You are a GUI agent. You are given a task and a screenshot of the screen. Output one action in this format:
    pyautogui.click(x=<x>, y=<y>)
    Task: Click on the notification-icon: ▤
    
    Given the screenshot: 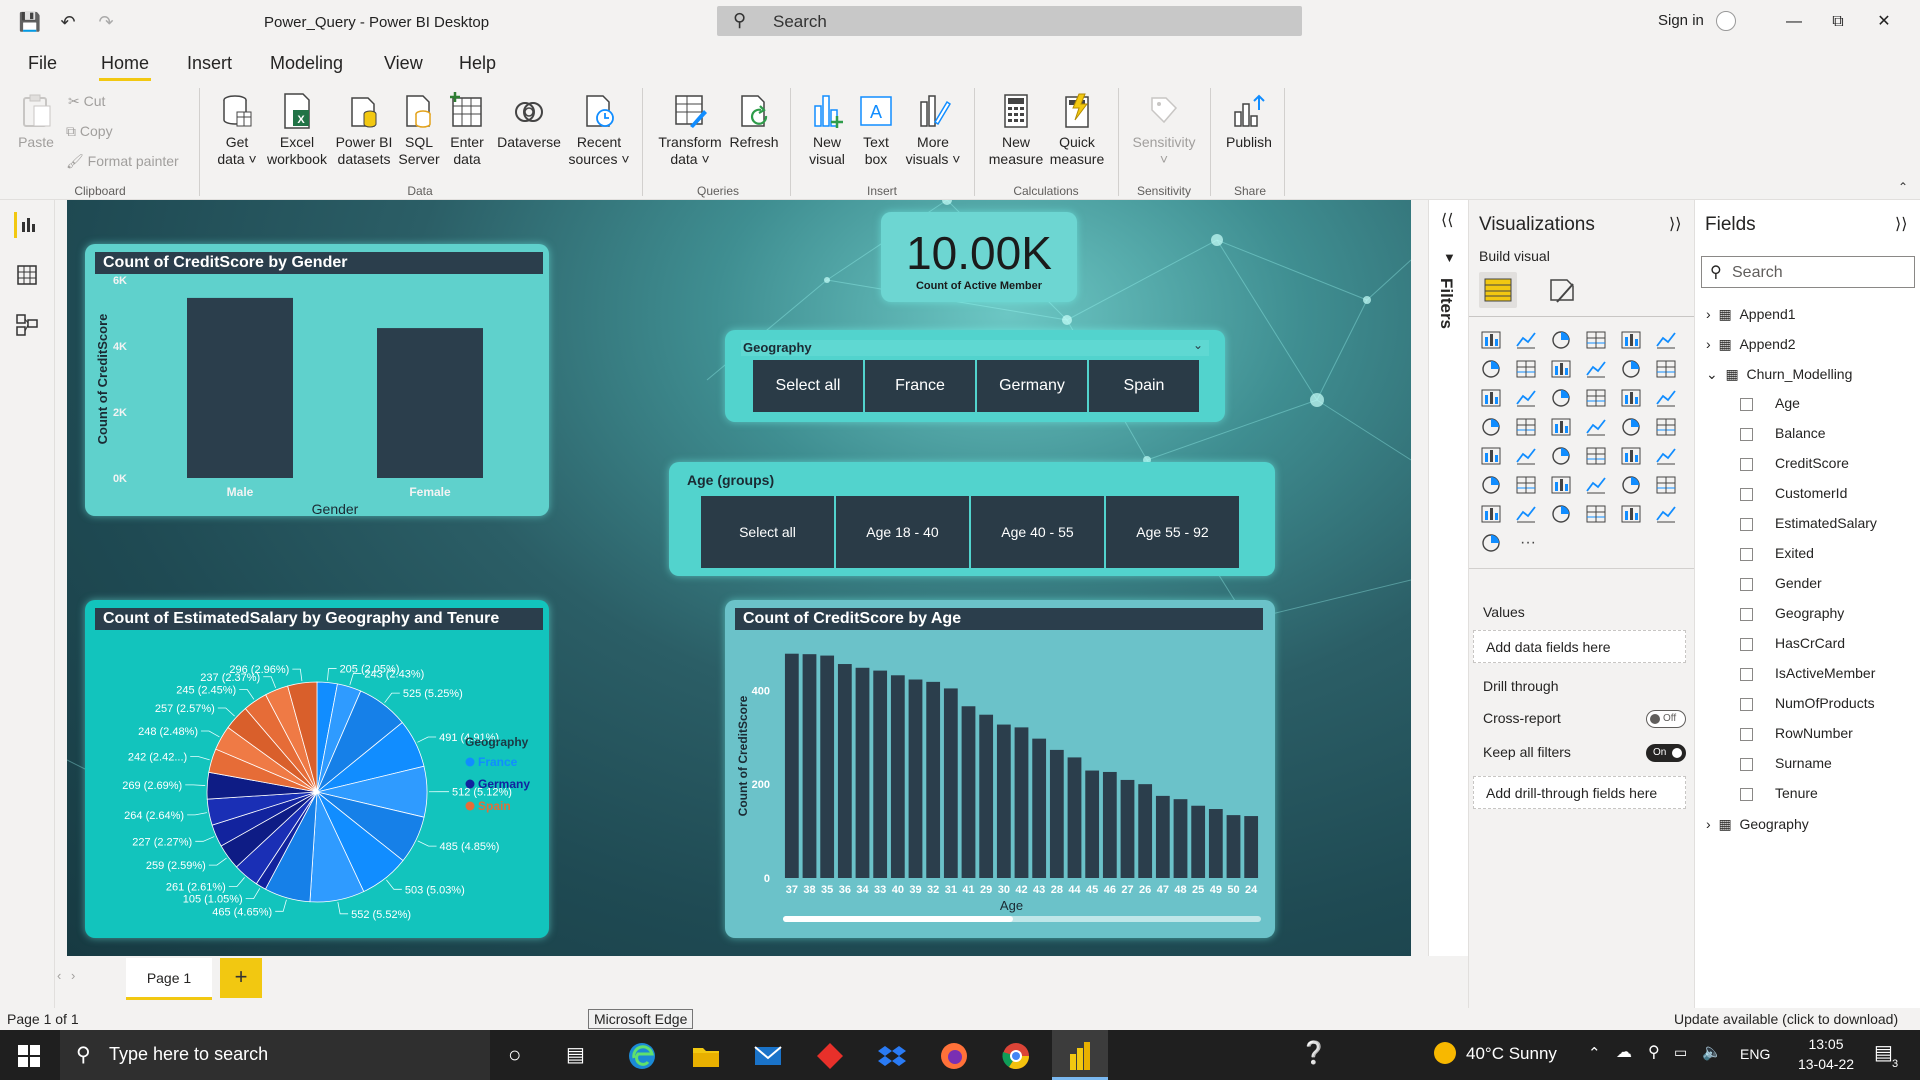 What is the action you would take?
    pyautogui.click(x=1883, y=1052)
    